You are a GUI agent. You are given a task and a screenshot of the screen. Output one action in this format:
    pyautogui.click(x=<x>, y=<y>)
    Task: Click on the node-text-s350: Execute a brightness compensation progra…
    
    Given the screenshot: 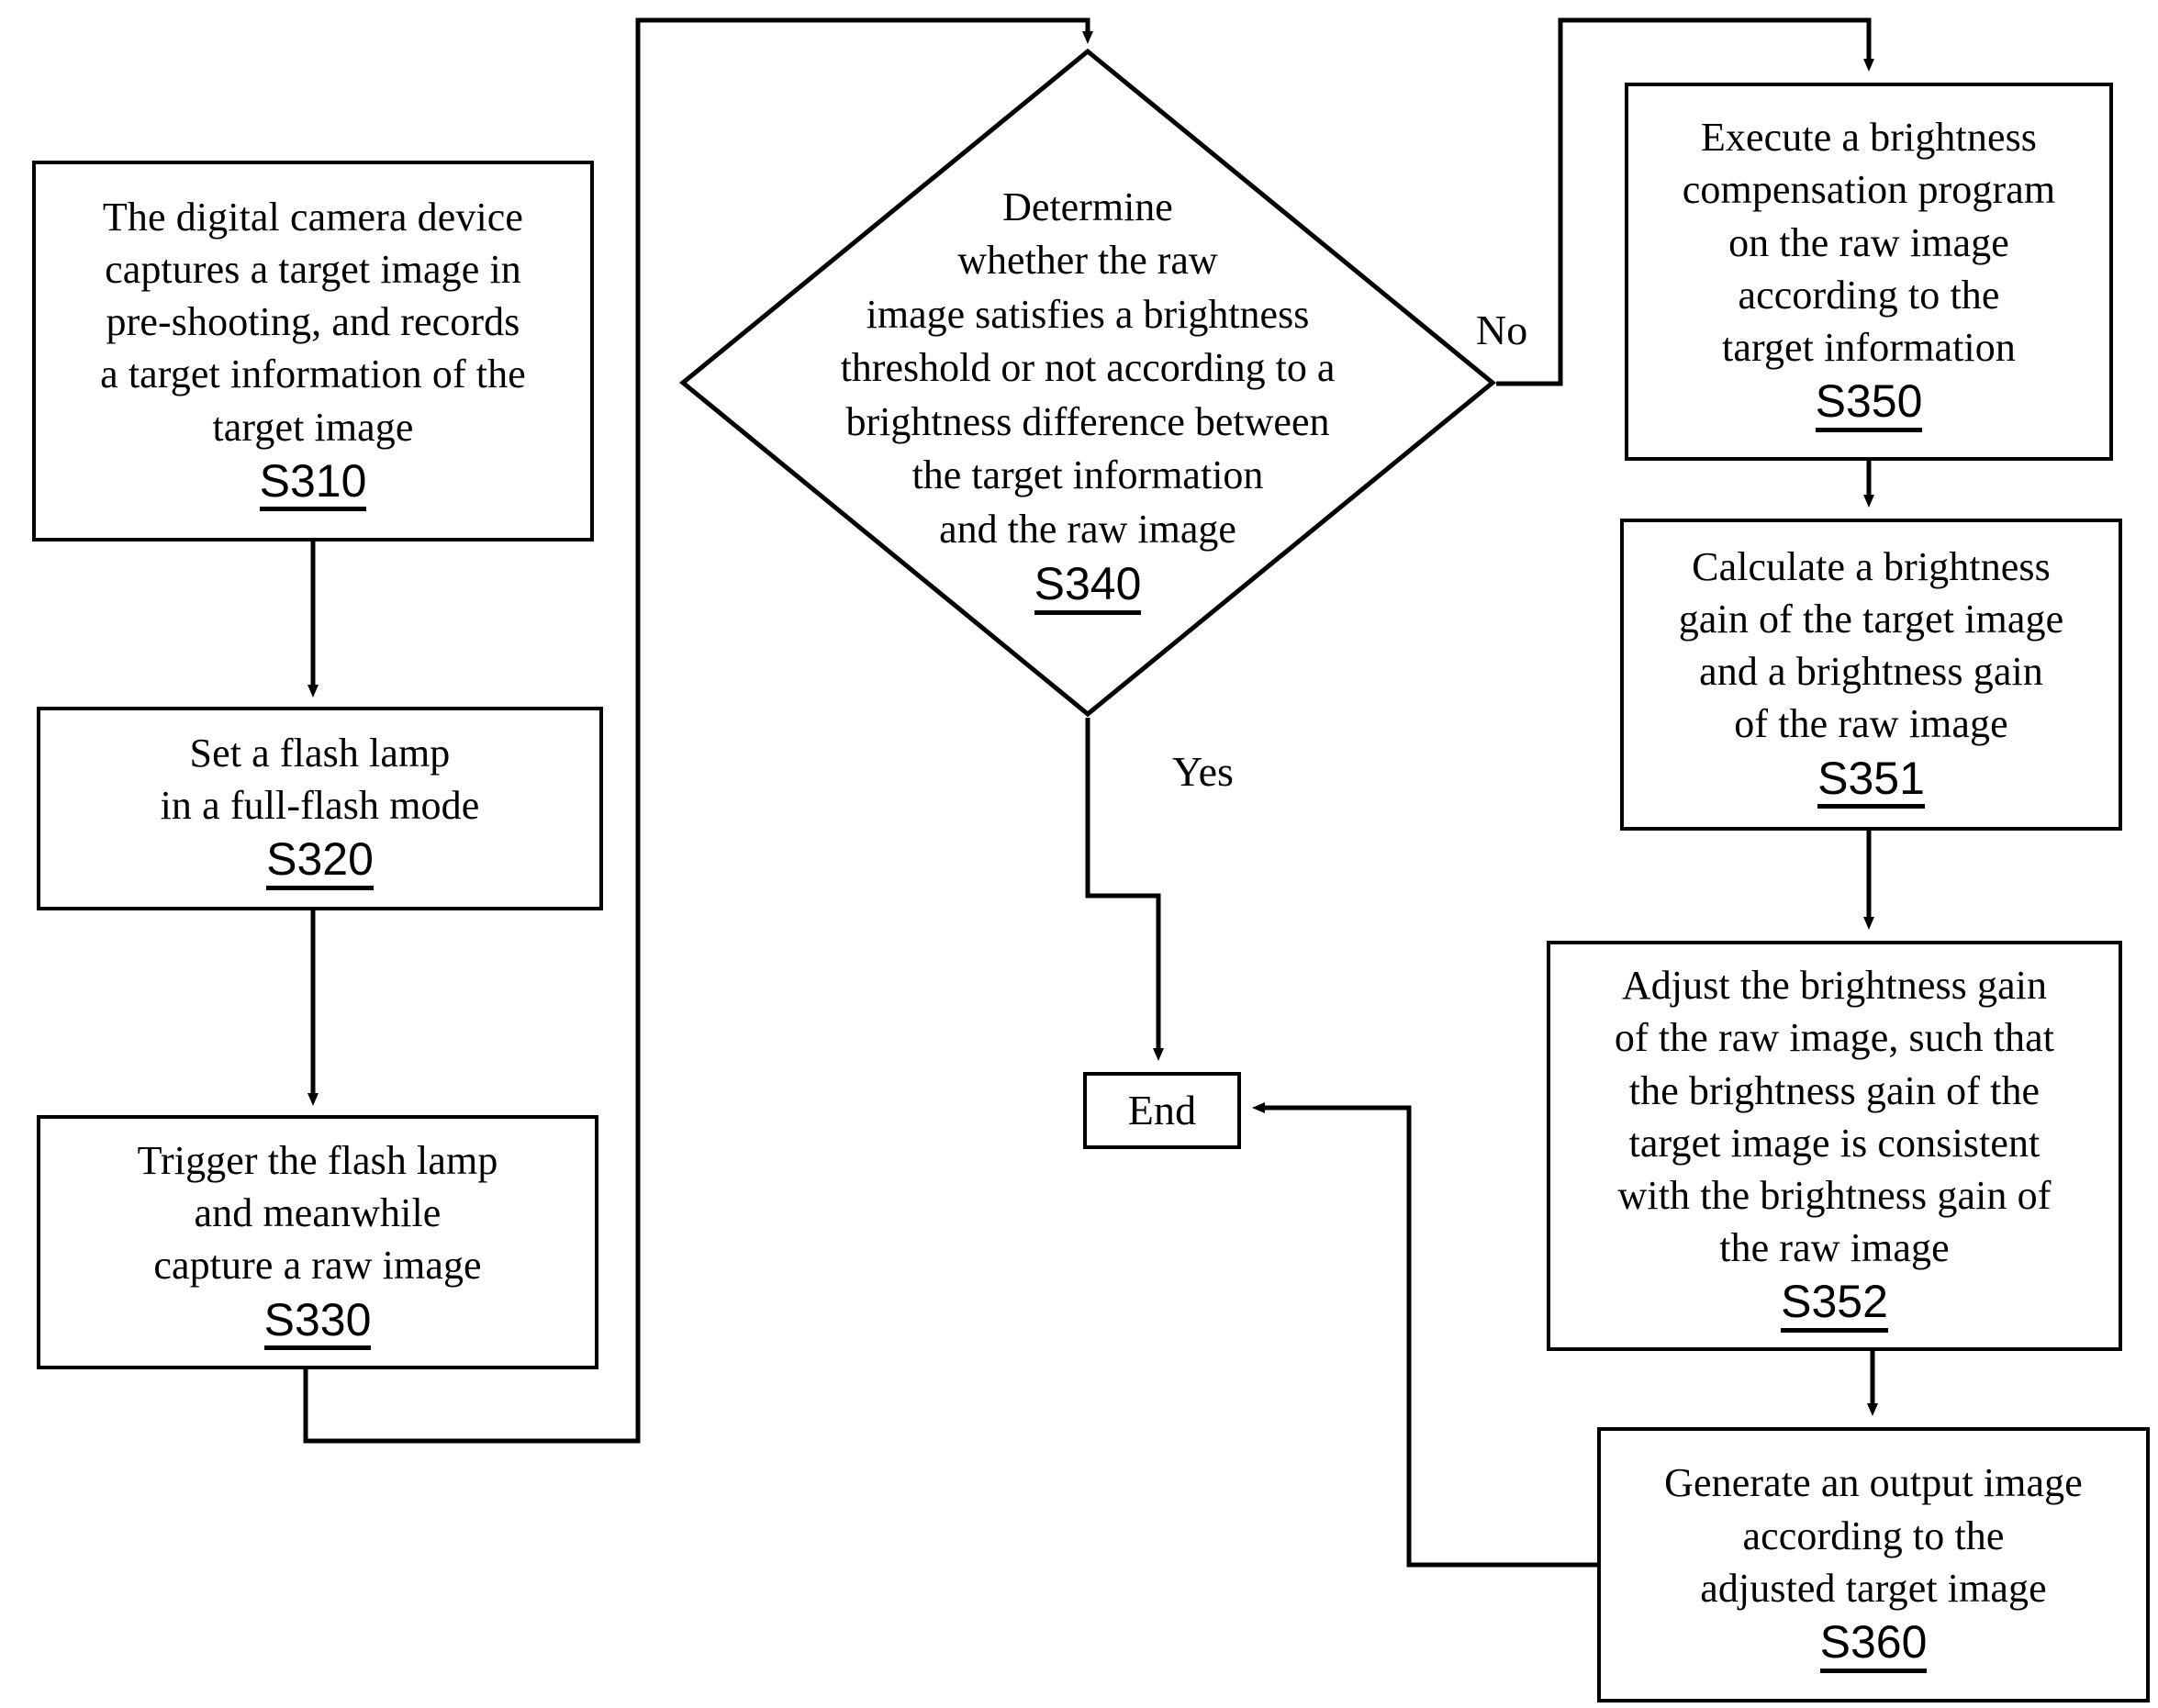 What is the action you would take?
    pyautogui.click(x=1869, y=243)
    